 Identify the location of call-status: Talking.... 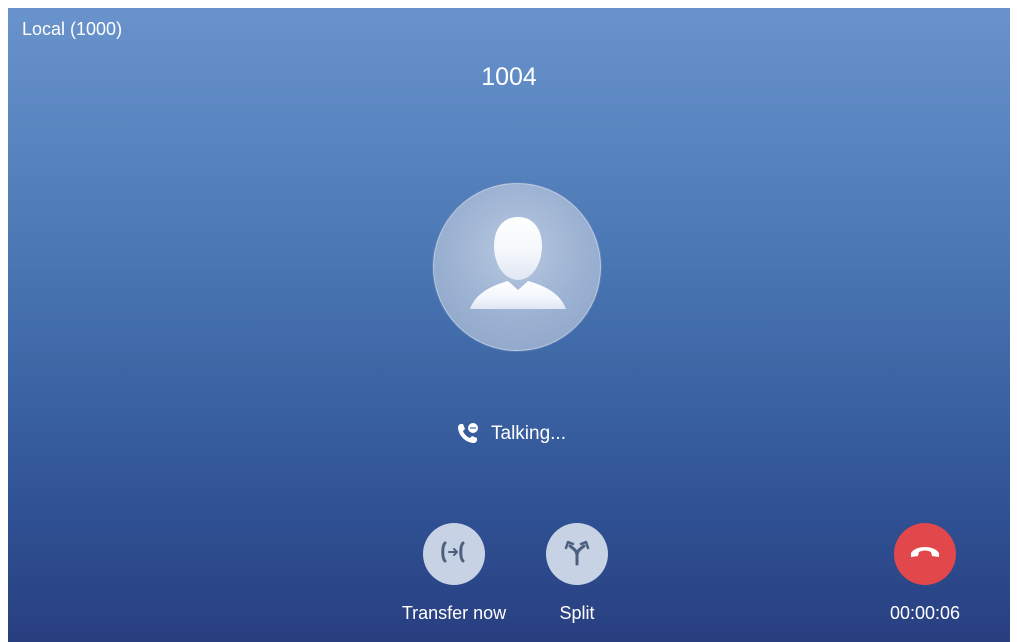
(510, 434).